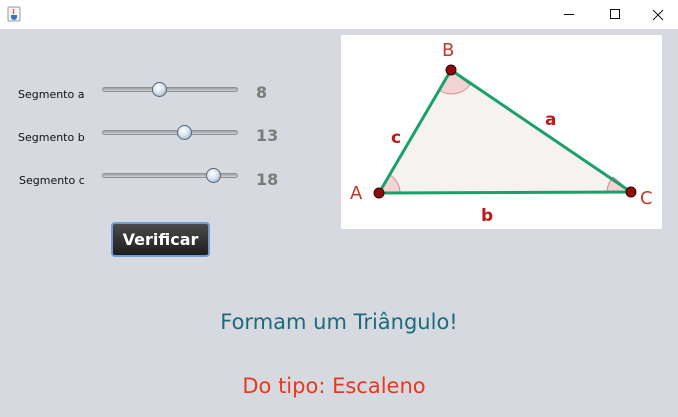  What do you see at coordinates (631, 192) in the screenshot?
I see `vertex-c-point` at bounding box center [631, 192].